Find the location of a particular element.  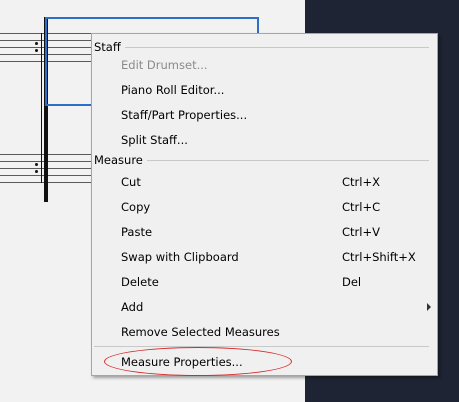

section-header-measure: Measure is located at coordinates (120, 160).